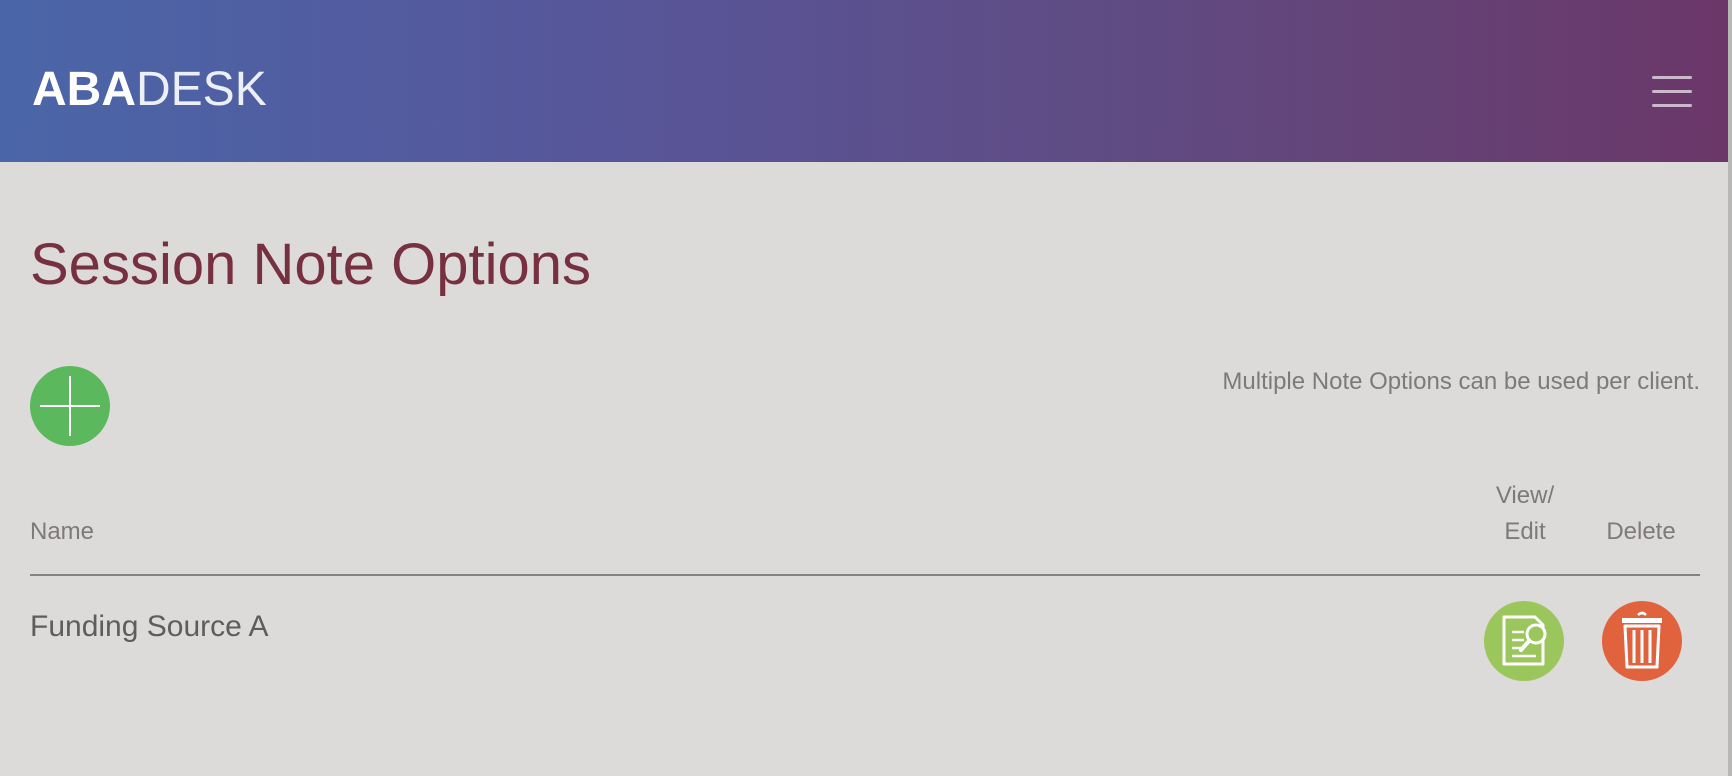  I want to click on abadesk-logo: ABADESK, so click(149, 90).